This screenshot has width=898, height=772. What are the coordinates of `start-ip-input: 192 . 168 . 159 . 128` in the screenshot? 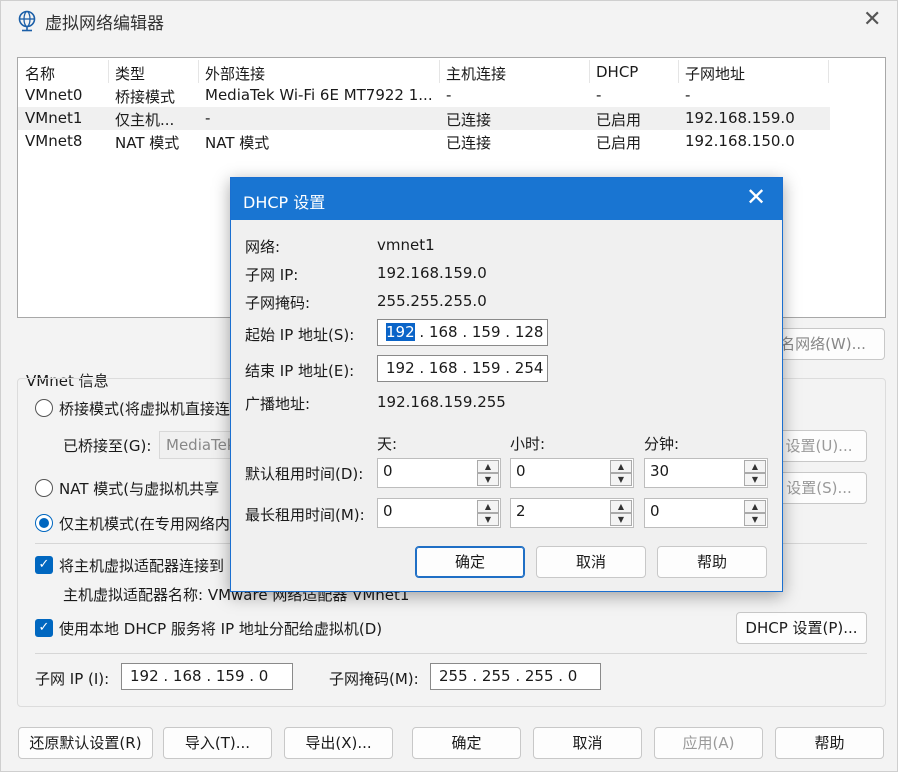 It's located at (462, 332).